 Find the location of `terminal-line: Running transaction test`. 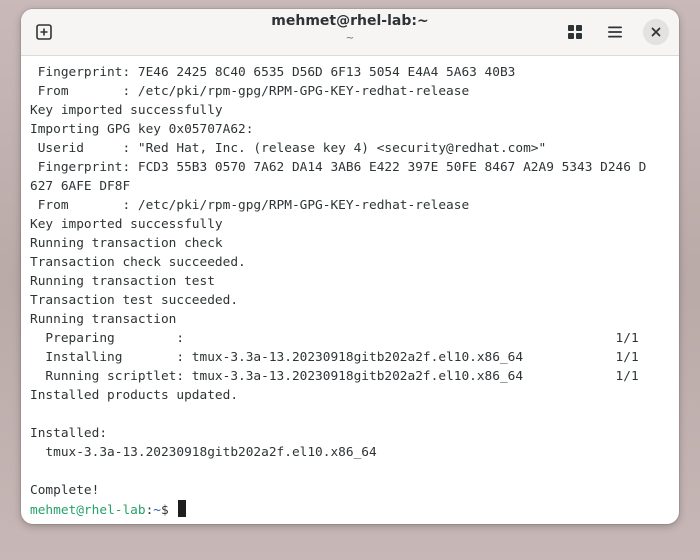

terminal-line: Running transaction test is located at coordinates (122, 281).